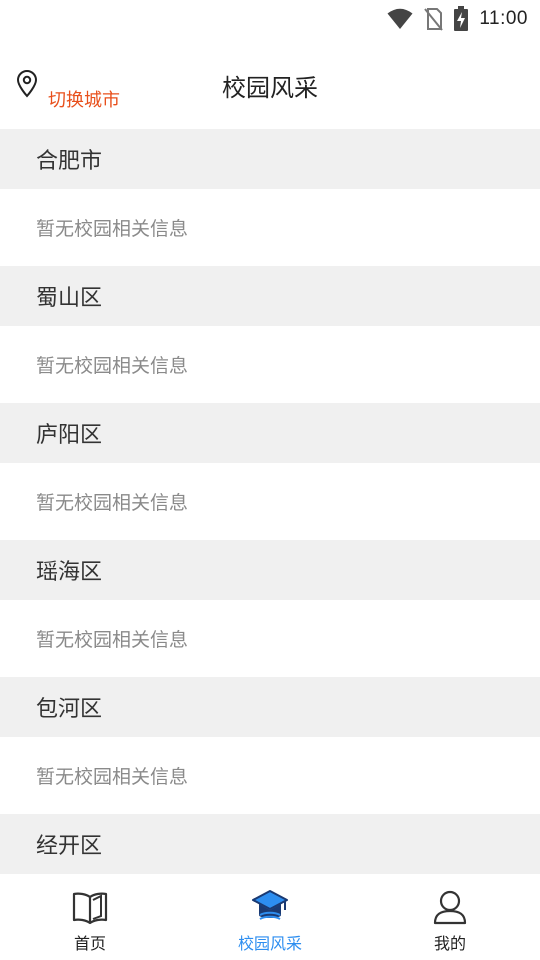 Image resolution: width=540 pixels, height=960 pixels. Describe the element at coordinates (270, 844) in the screenshot. I see `district-header-jingkai: 经开区` at that location.